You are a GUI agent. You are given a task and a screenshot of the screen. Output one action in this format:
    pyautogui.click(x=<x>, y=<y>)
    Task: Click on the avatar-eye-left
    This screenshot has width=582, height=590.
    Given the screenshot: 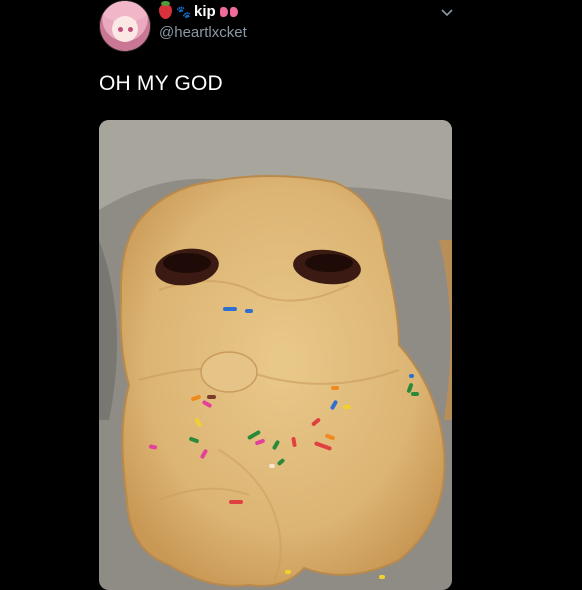 What is the action you would take?
    pyautogui.click(x=120, y=29)
    